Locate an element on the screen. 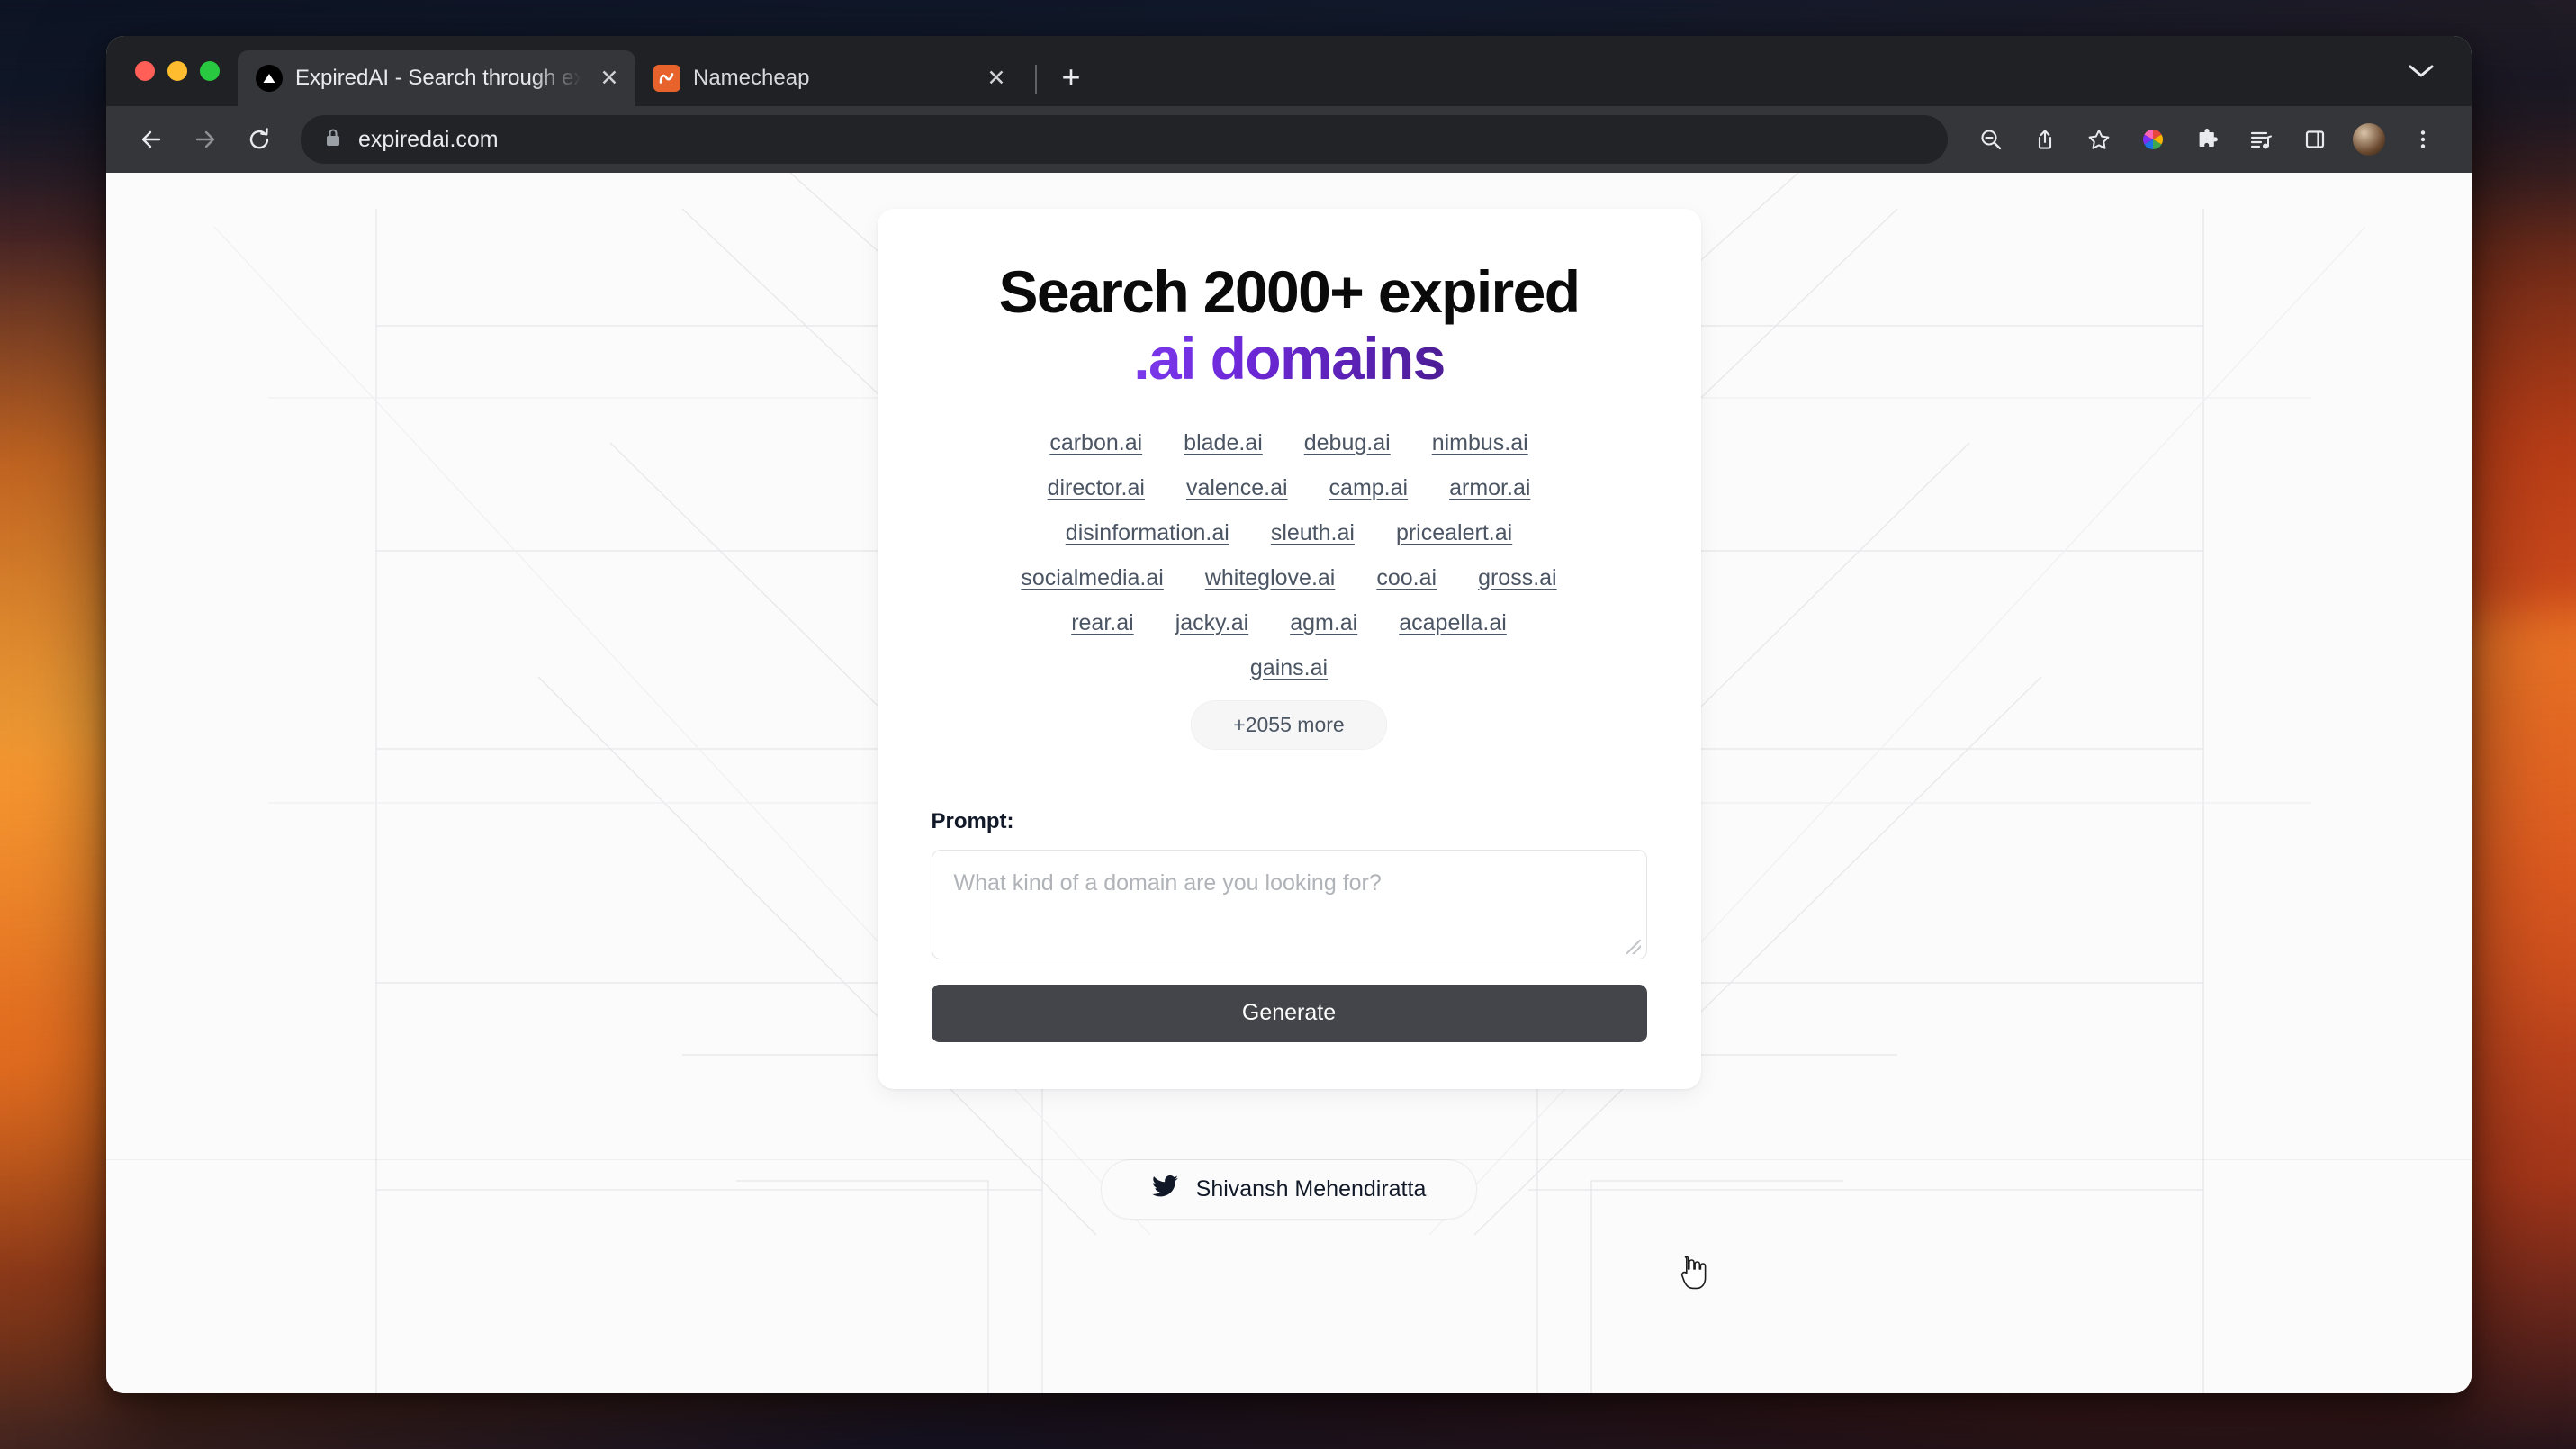 This screenshot has width=2576, height=1449. window-traffic-lights is located at coordinates (183, 71).